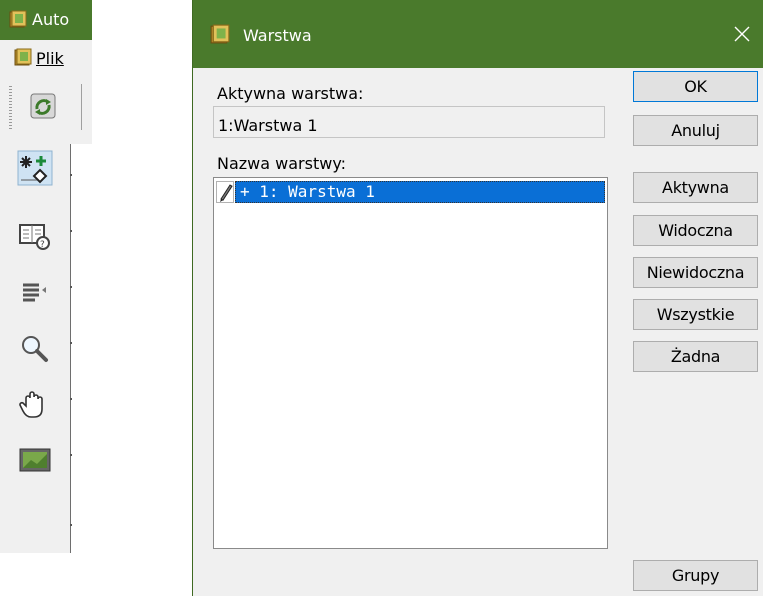  Describe the element at coordinates (695, 86) in the screenshot. I see `ok-button: OK` at that location.